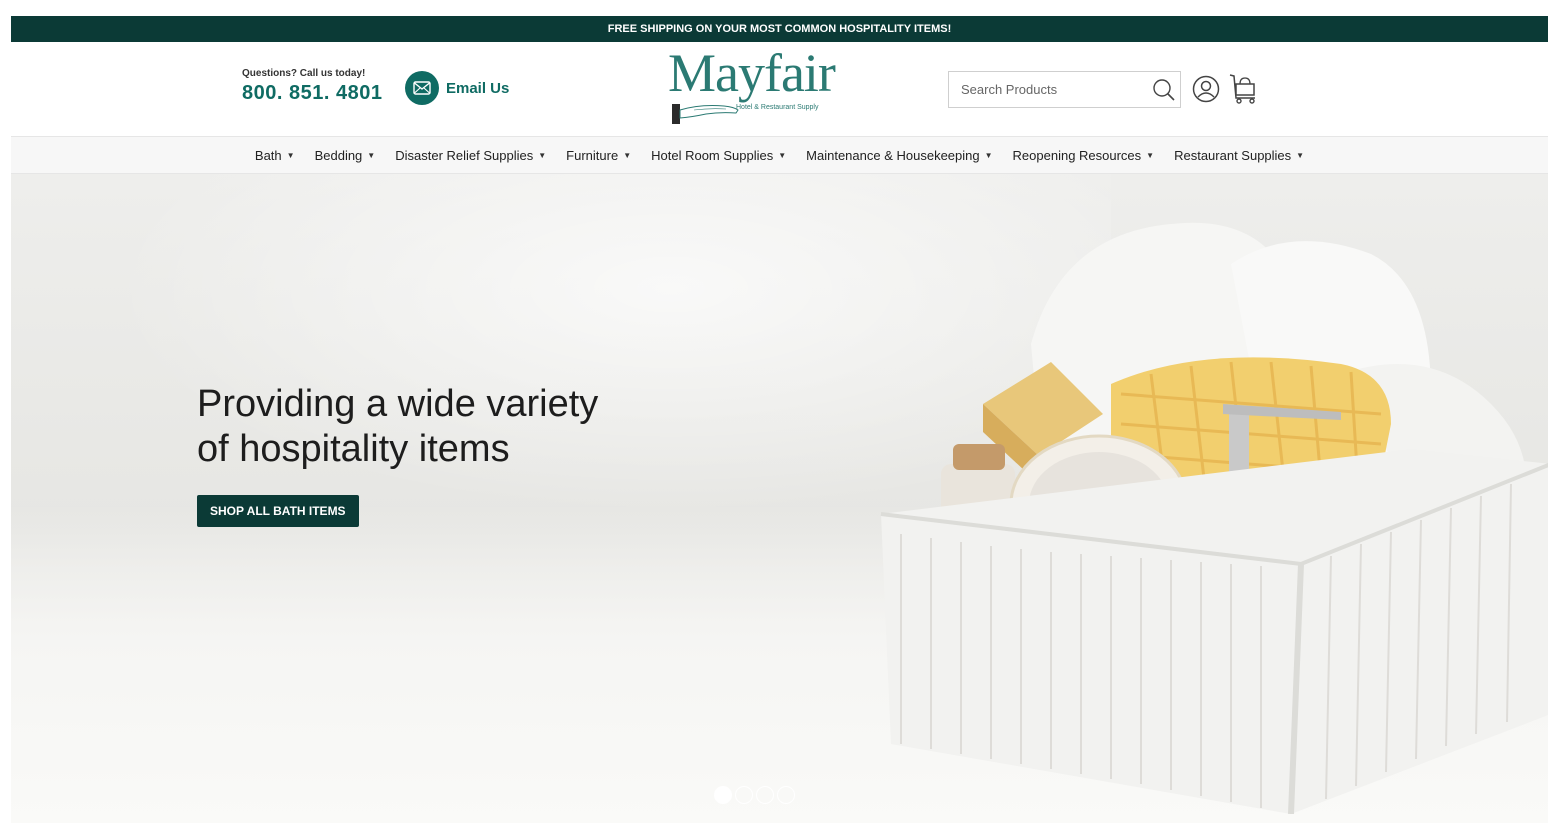 Image resolution: width=1551 pixels, height=823 pixels. I want to click on hero-title-line-1: Providing a wide variety, so click(398, 404).